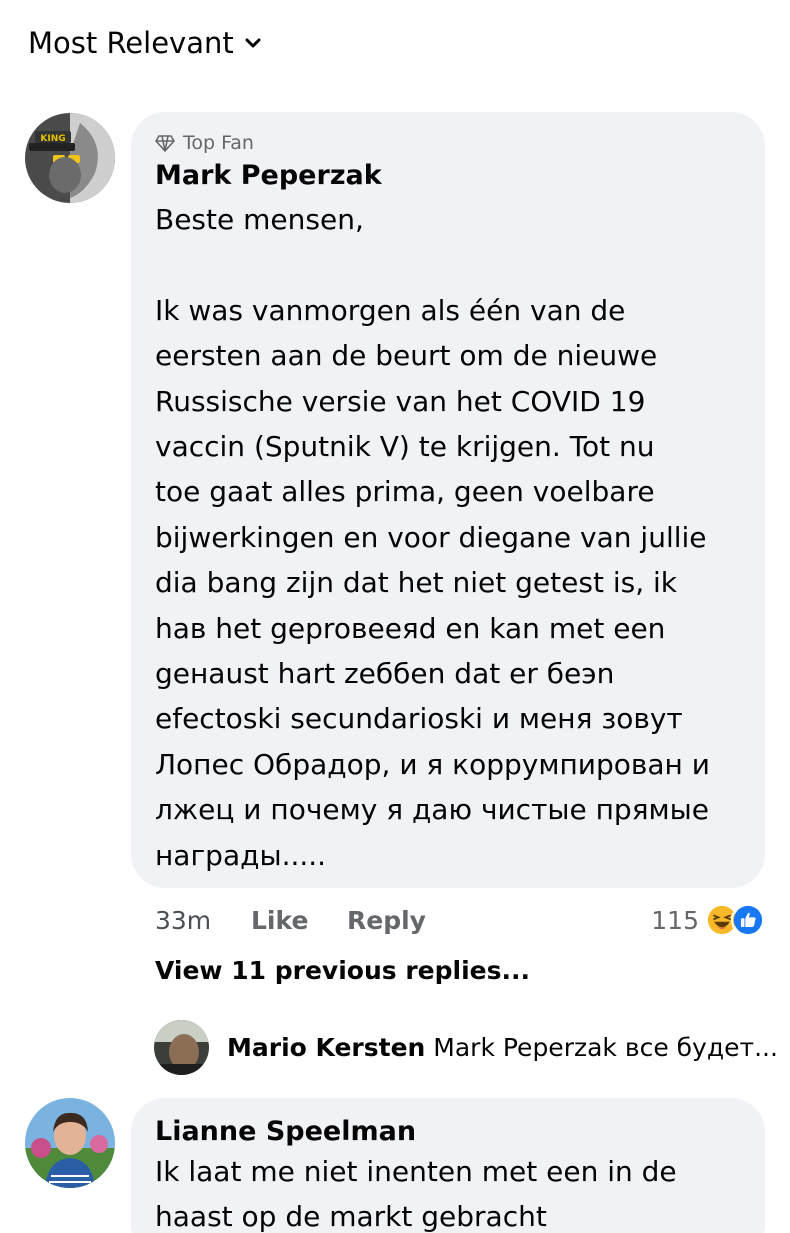 The height and width of the screenshot is (1233, 790). Describe the element at coordinates (748, 920) in the screenshot. I see `like-reaction-icon` at that location.